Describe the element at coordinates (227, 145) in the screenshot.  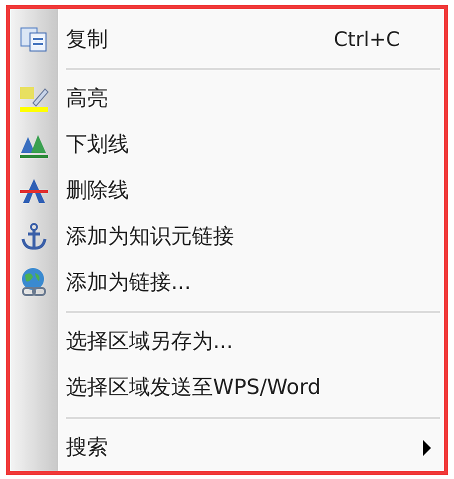
I see `menu-item: 下划线` at that location.